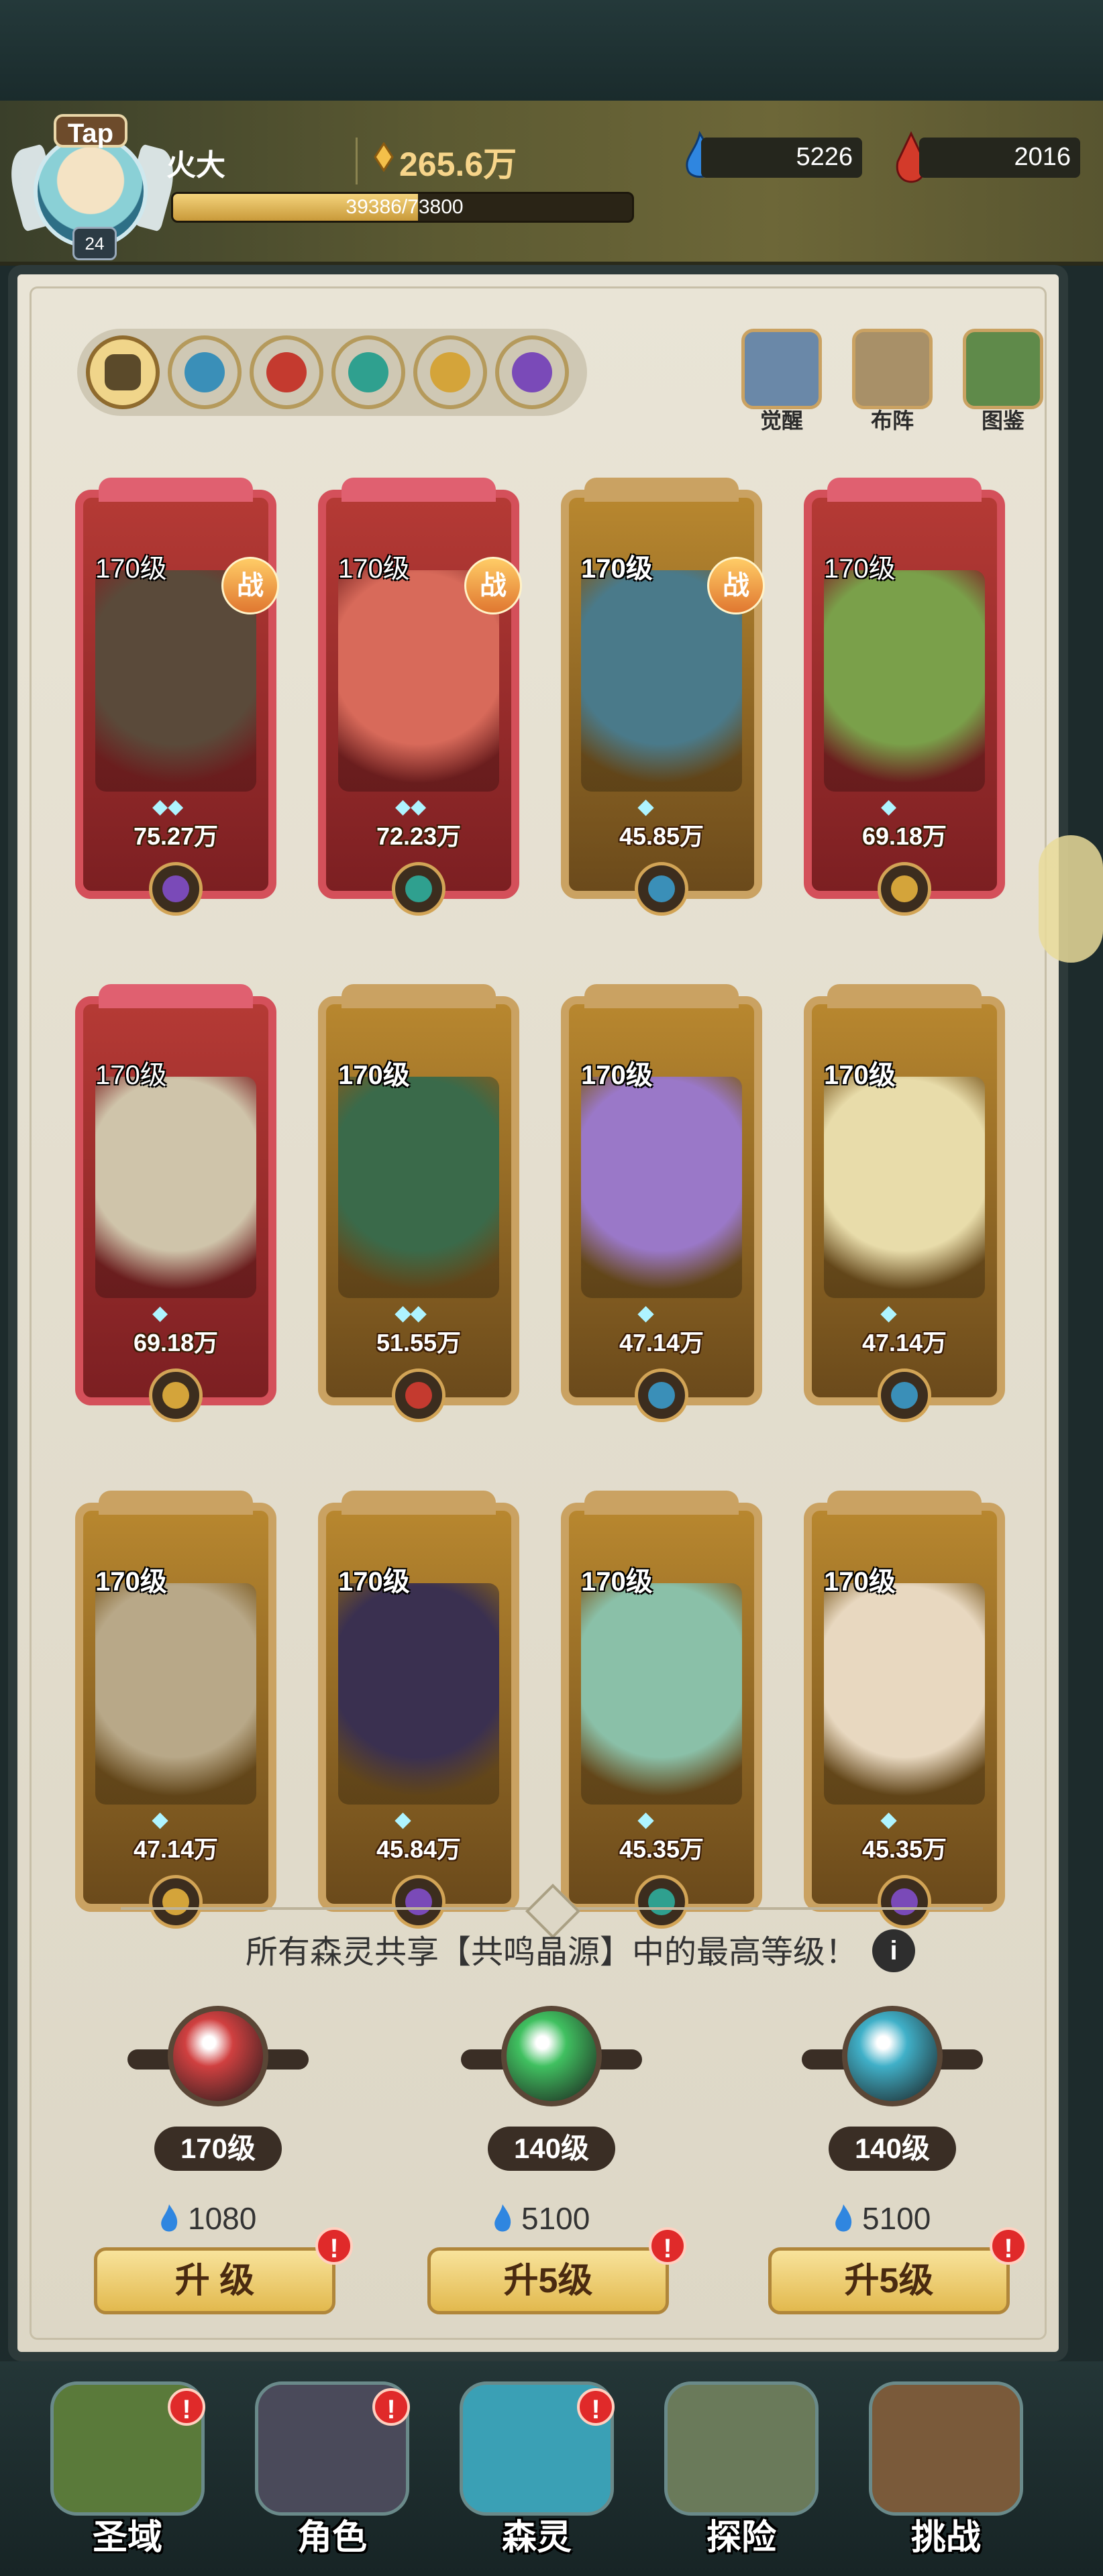 Image resolution: width=1103 pixels, height=2576 pixels. I want to click on awaken-icon, so click(782, 369).